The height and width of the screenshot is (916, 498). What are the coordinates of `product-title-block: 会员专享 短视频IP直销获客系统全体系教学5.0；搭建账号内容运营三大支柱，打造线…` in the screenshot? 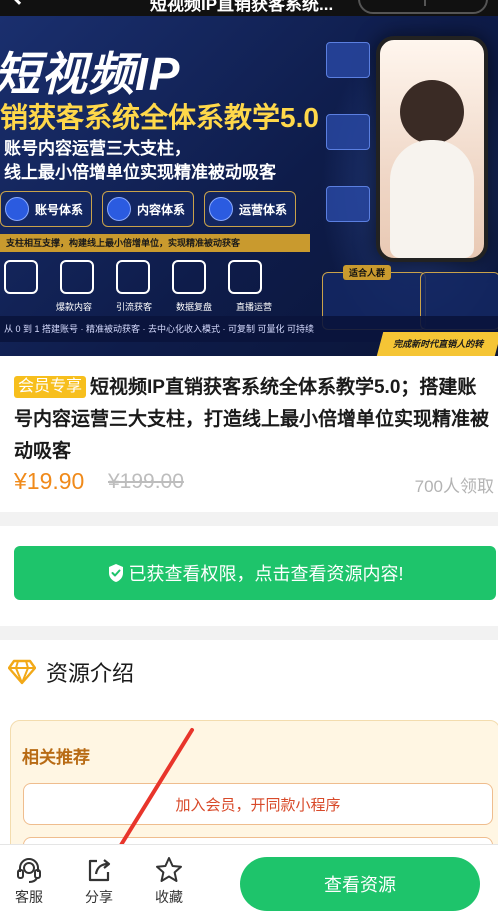 It's located at (252, 420).